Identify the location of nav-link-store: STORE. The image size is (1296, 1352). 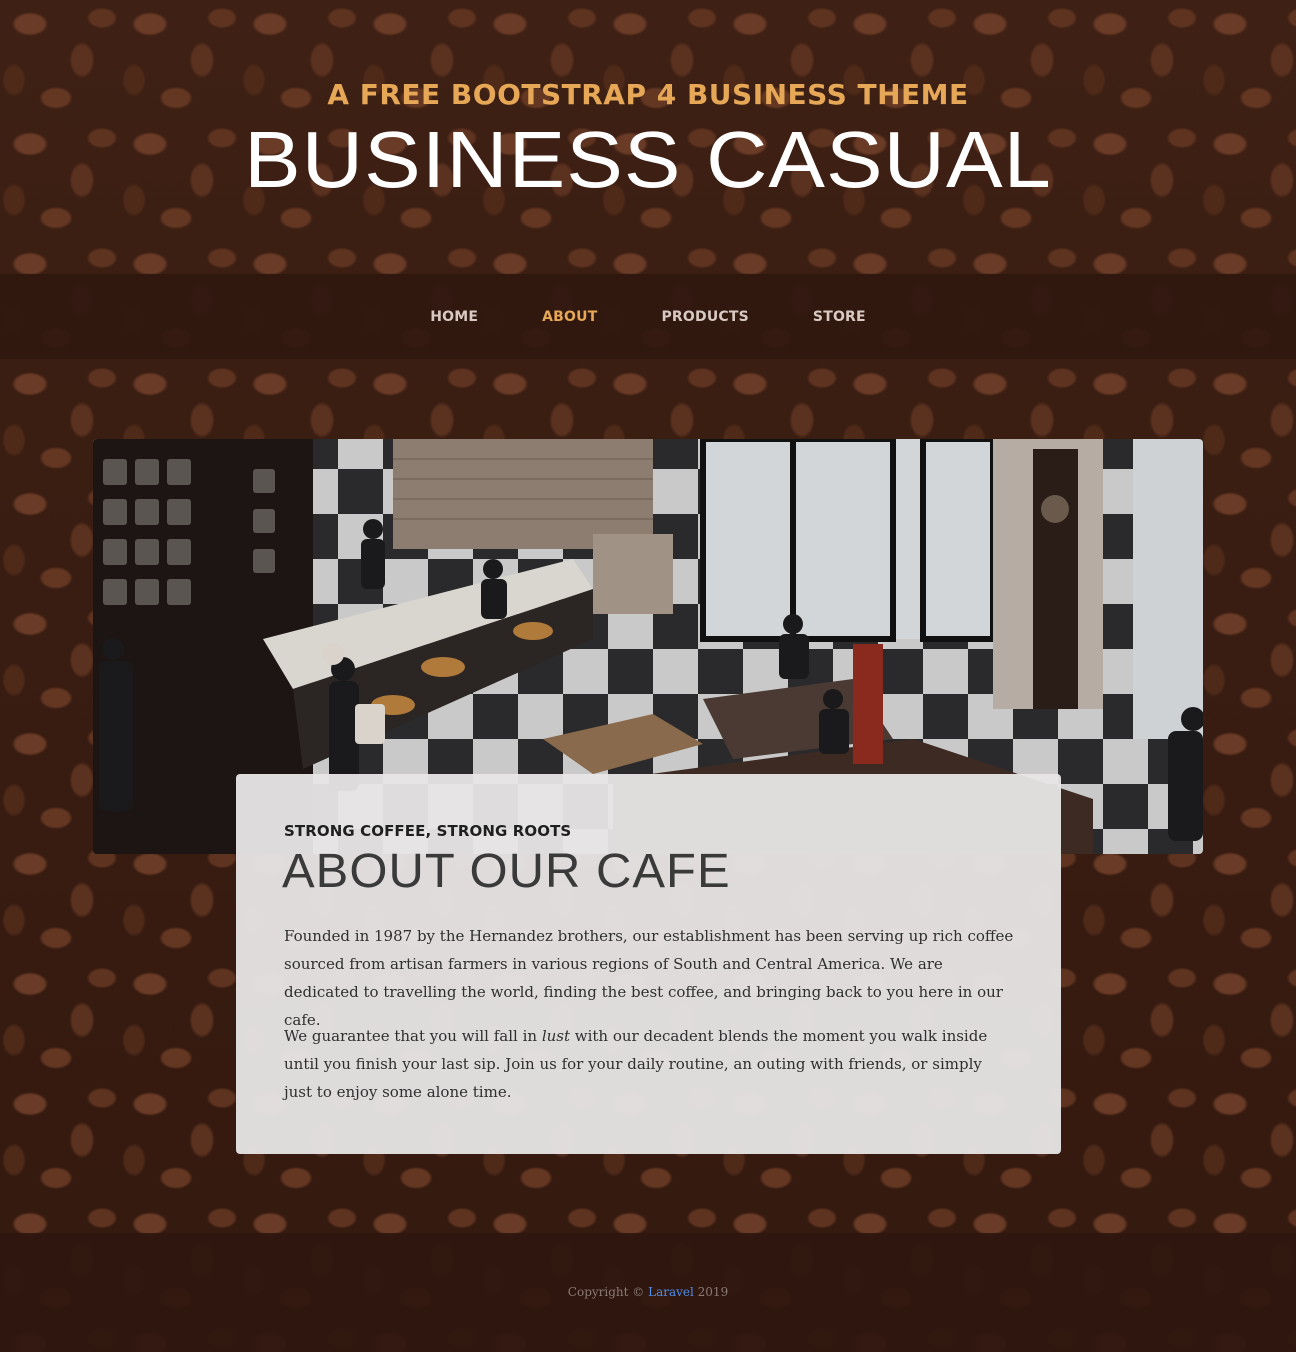
(839, 317).